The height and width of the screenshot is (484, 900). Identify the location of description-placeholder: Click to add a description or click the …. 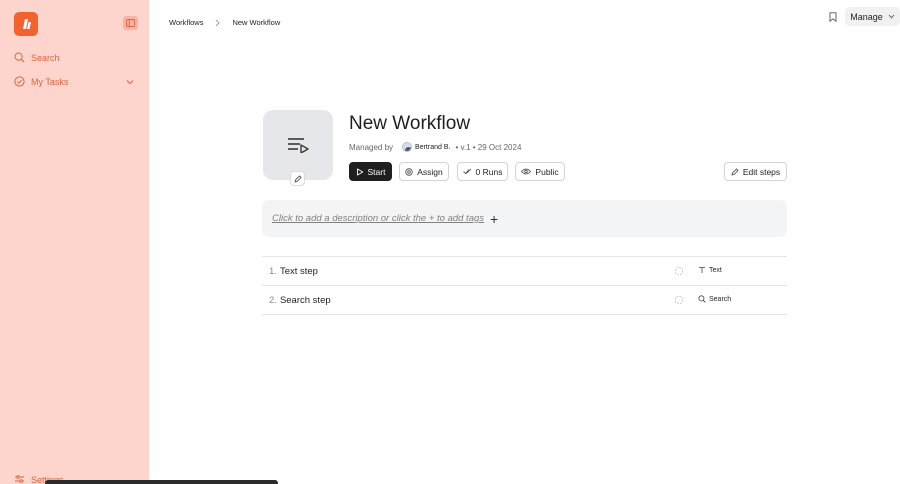
(378, 218).